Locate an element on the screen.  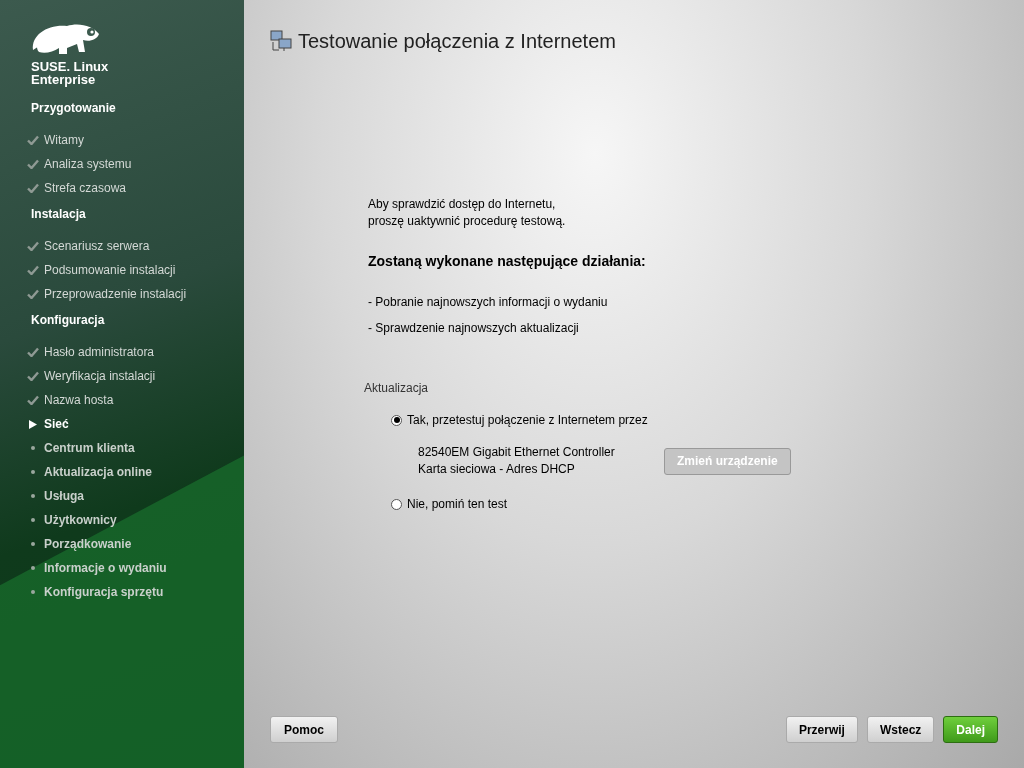
sidebar-section-title: Instalacja is located at coordinates (59, 214).